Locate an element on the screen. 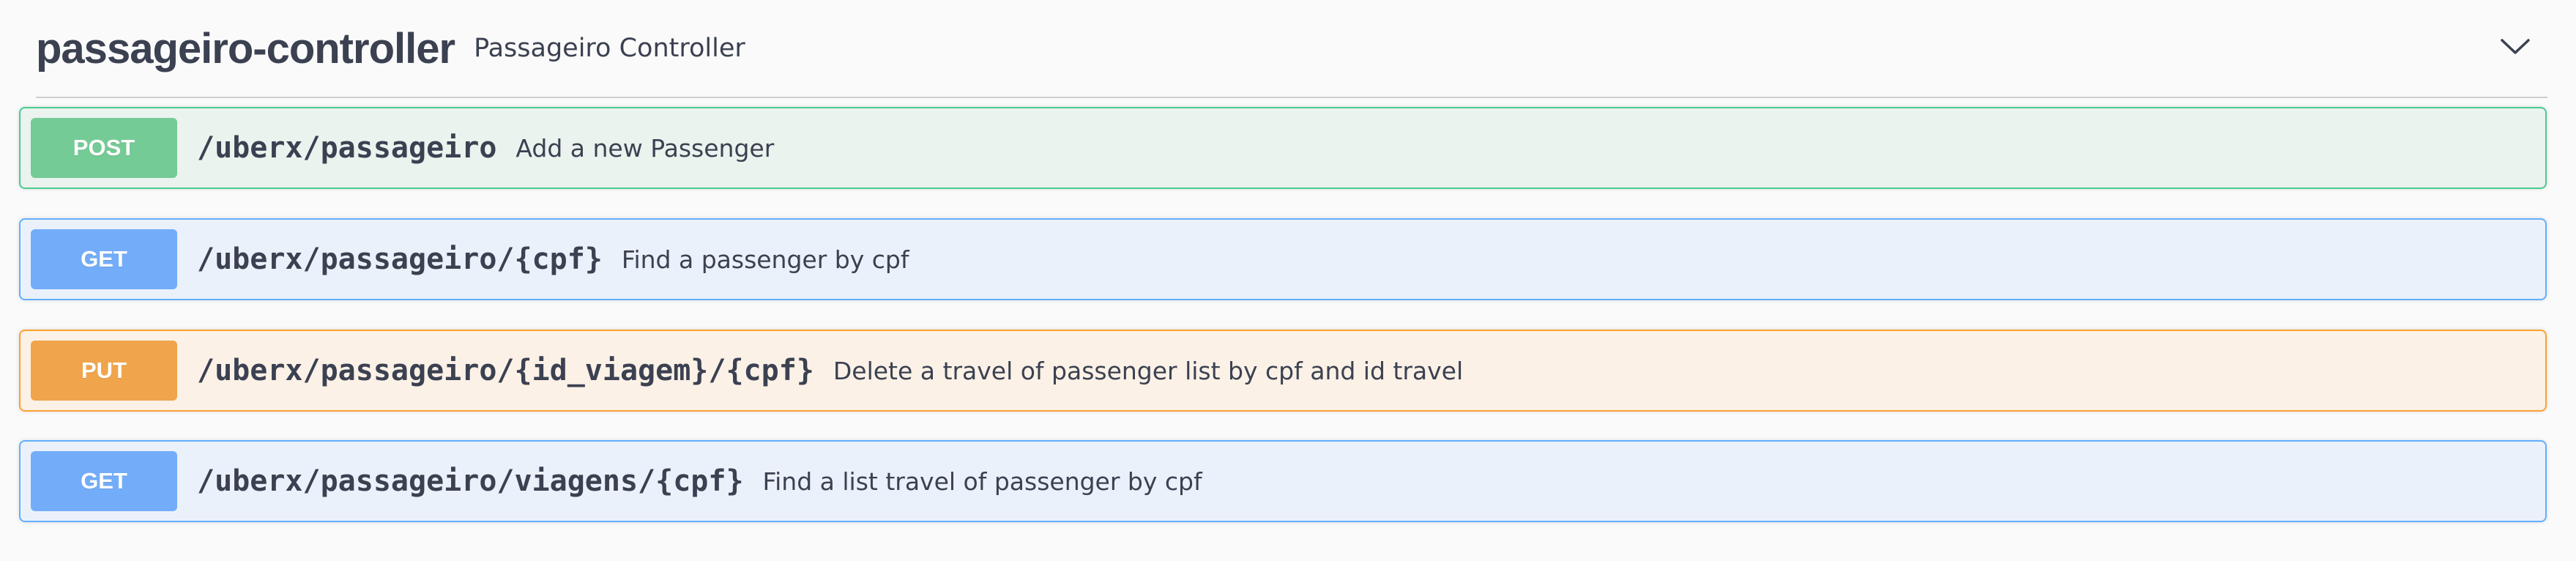  operation-path: /uberx/passageiro is located at coordinates (347, 148).